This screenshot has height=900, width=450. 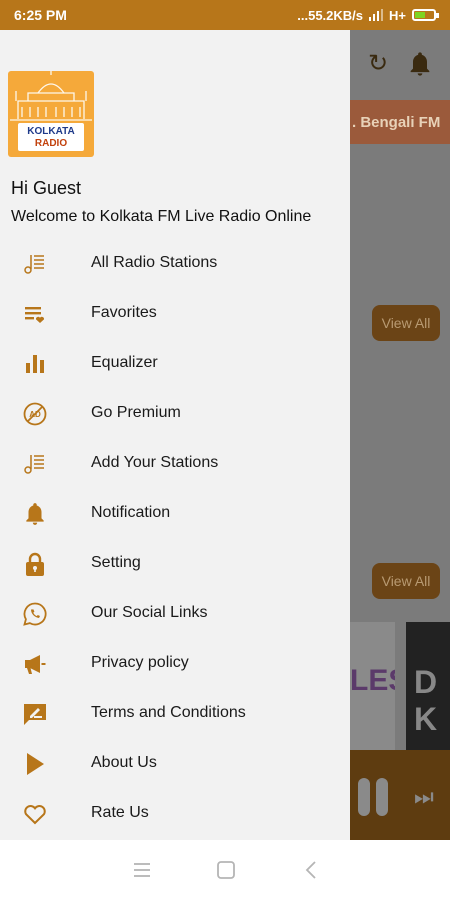 I want to click on edit-icon, so click(x=35, y=714).